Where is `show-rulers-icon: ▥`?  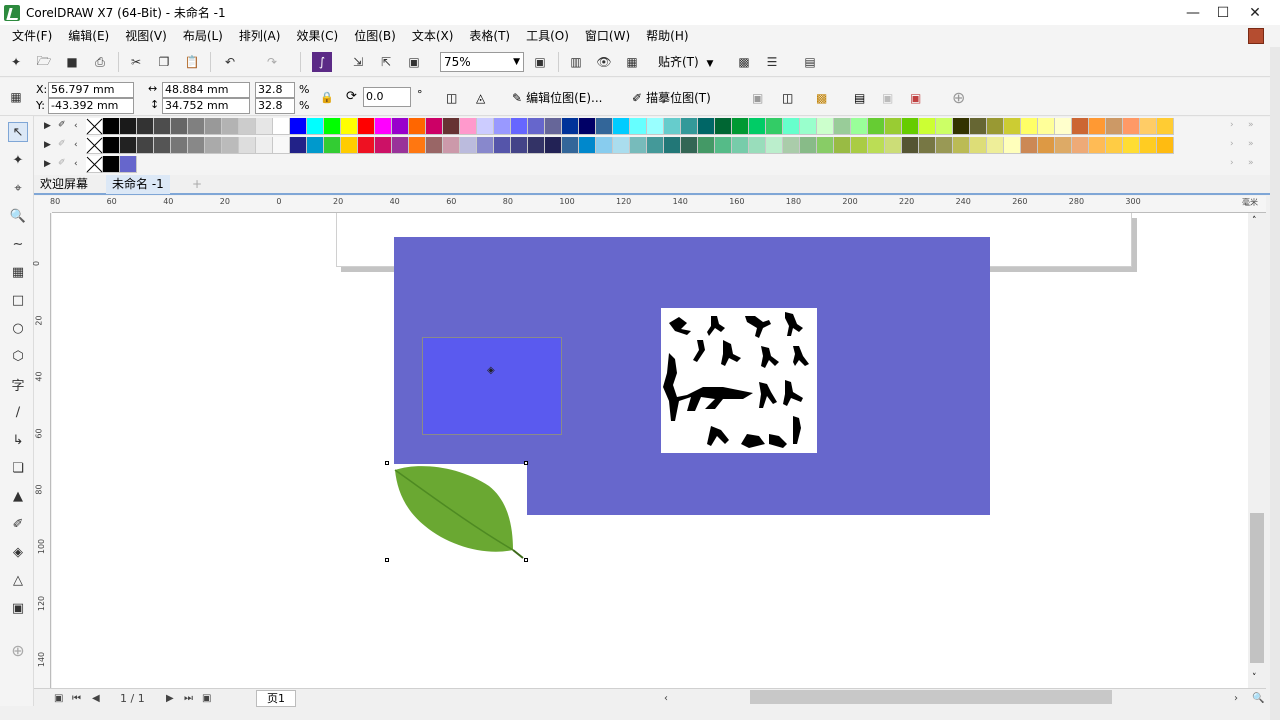 show-rulers-icon: ▥ is located at coordinates (576, 62).